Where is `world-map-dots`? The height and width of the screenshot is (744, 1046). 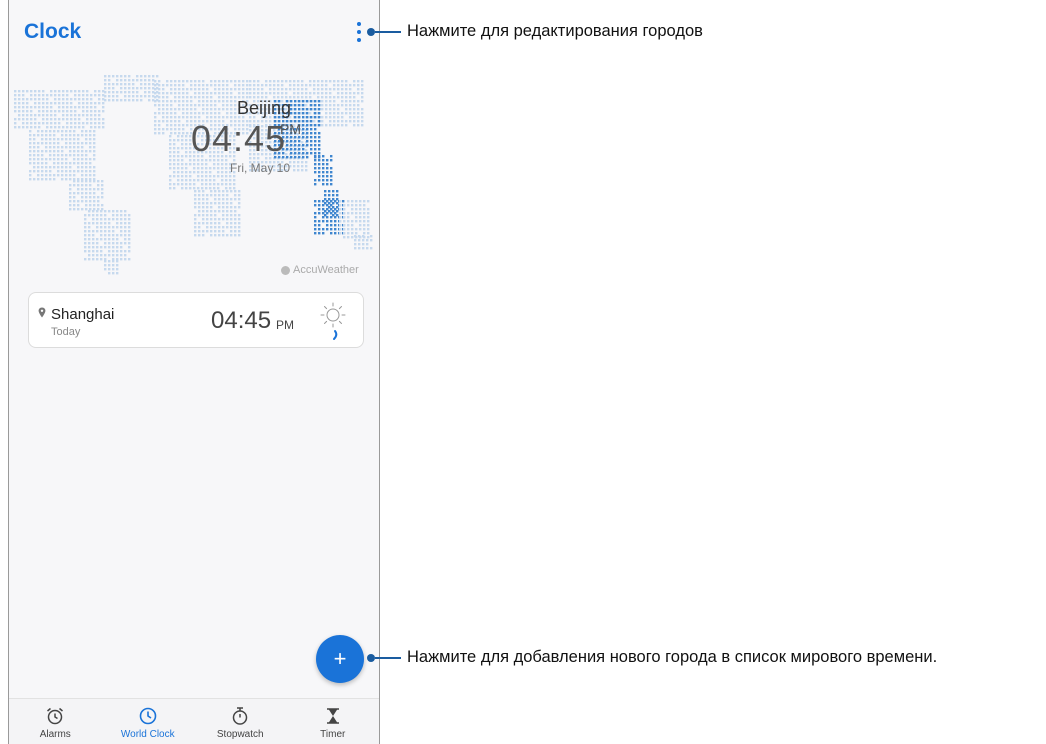
world-map-dots is located at coordinates (193, 175).